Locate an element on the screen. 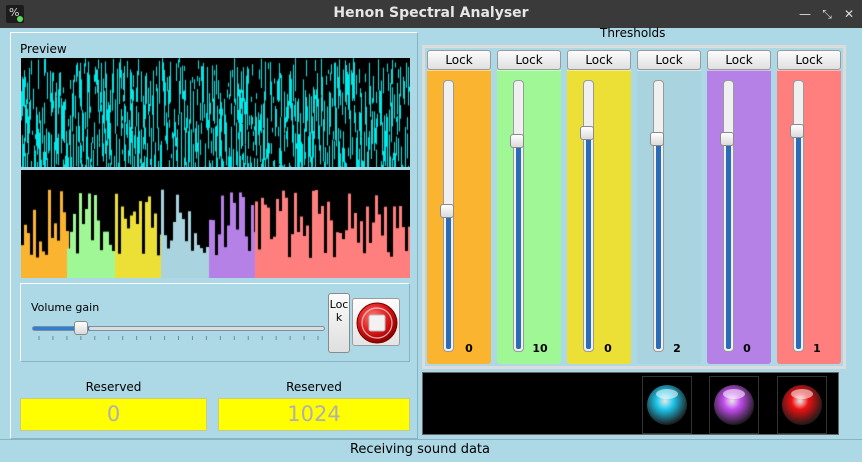 This screenshot has width=862, height=462. volume-gain-label: Volume gain is located at coordinates (65, 307).